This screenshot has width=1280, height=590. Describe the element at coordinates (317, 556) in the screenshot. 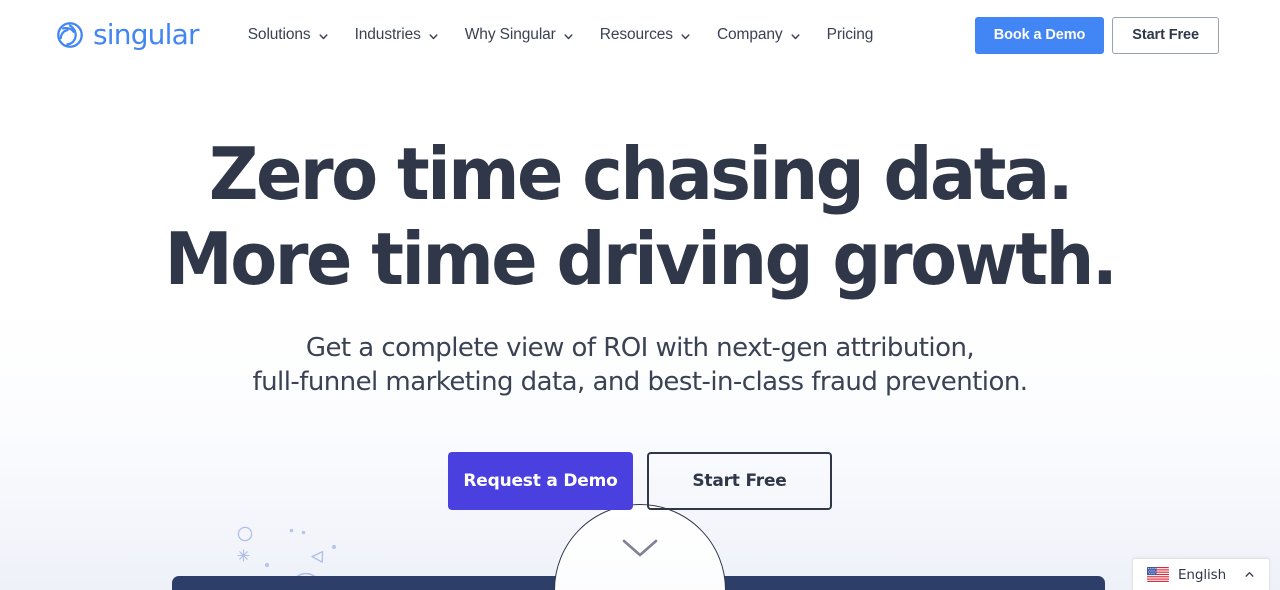

I see `decor-triangle-outline-icon` at that location.